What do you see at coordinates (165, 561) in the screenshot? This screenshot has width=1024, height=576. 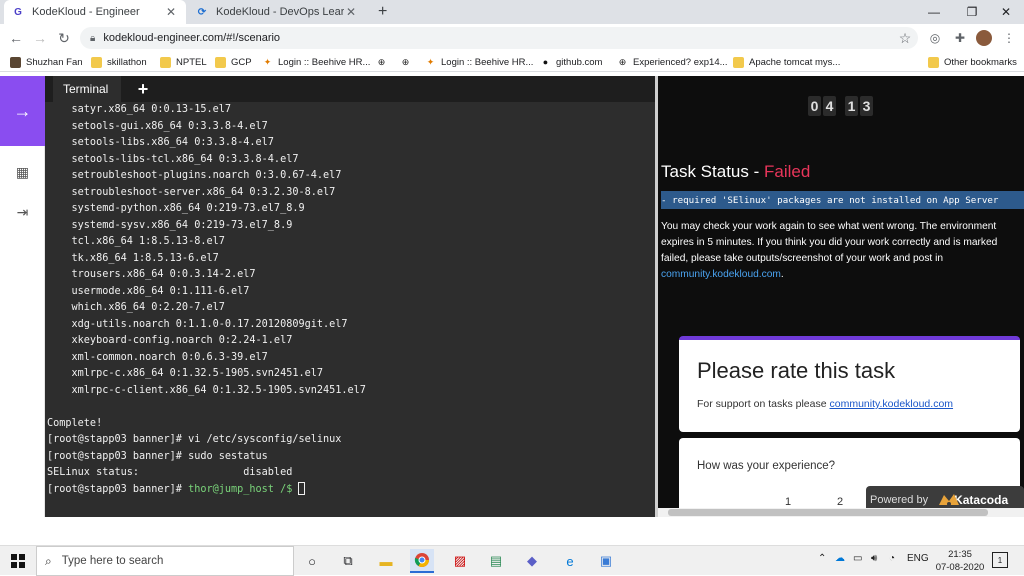 I see `taskbar-search-input: ⌕ Type here to search` at bounding box center [165, 561].